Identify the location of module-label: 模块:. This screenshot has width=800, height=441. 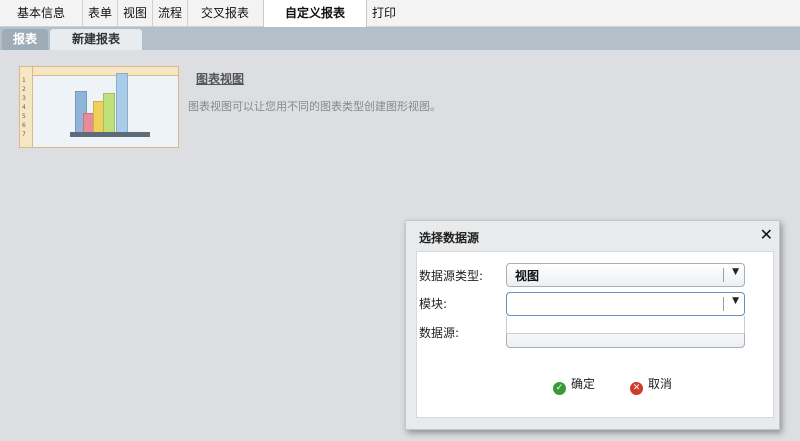
(433, 304).